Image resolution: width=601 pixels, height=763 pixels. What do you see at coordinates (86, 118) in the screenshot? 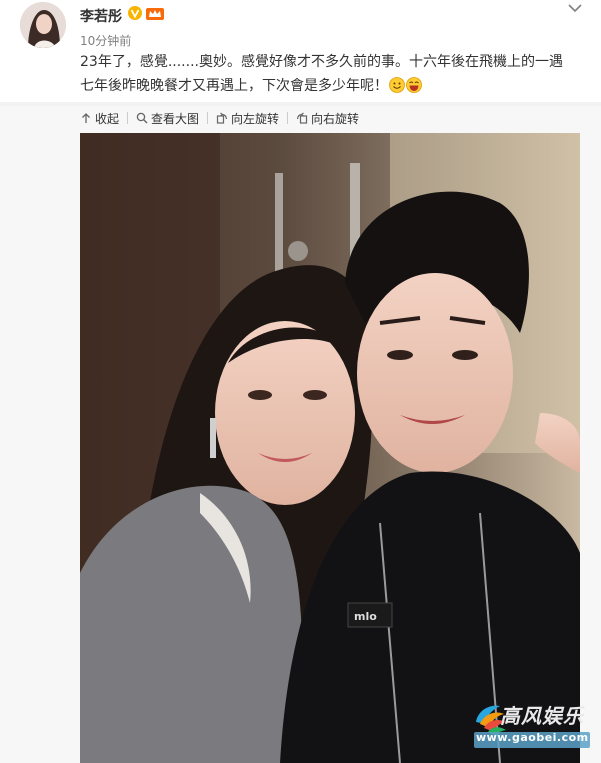
I see `arrow-up-icon` at bounding box center [86, 118].